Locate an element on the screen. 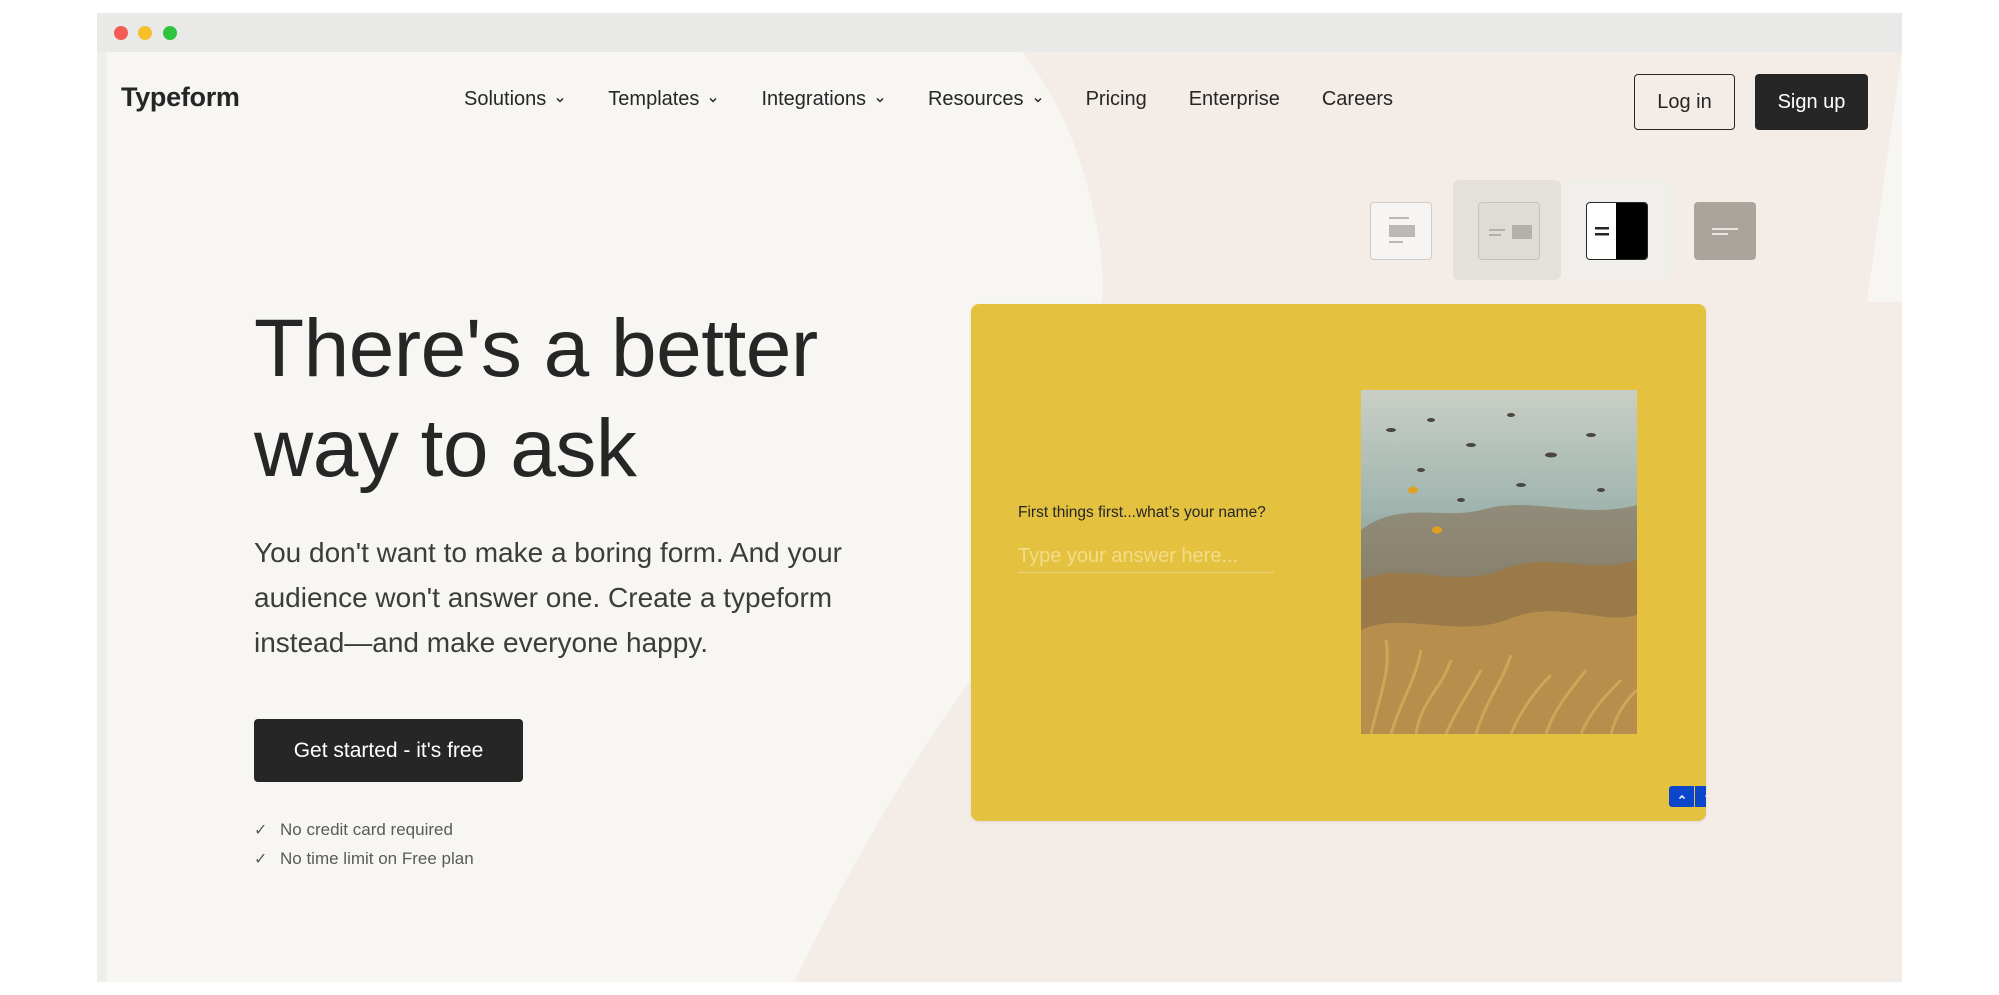  nav-item-label: Pricing is located at coordinates (1116, 99).